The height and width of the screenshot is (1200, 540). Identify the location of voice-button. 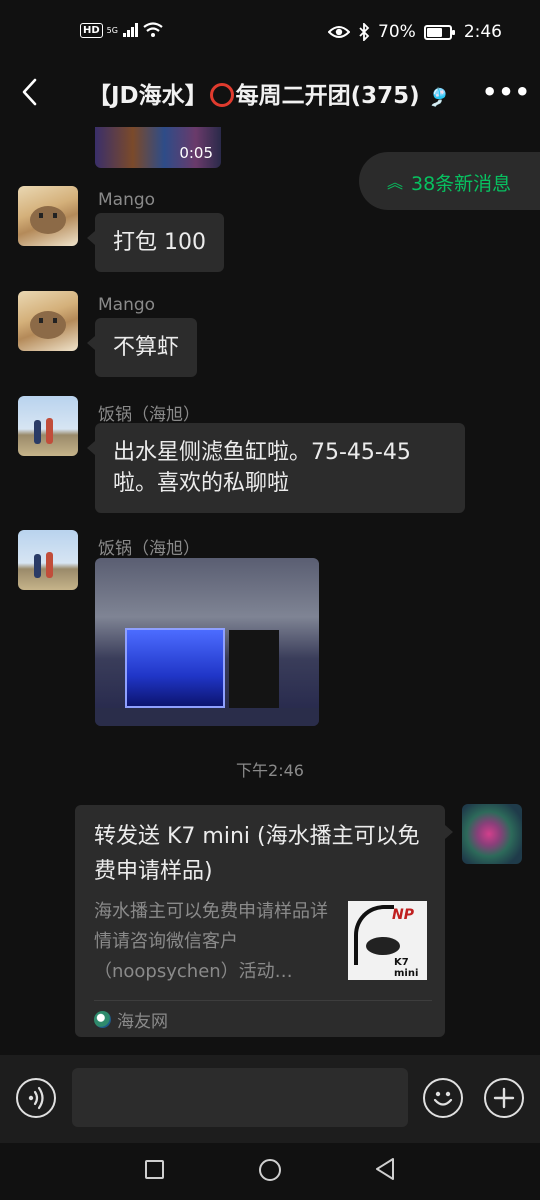
(36, 1098).